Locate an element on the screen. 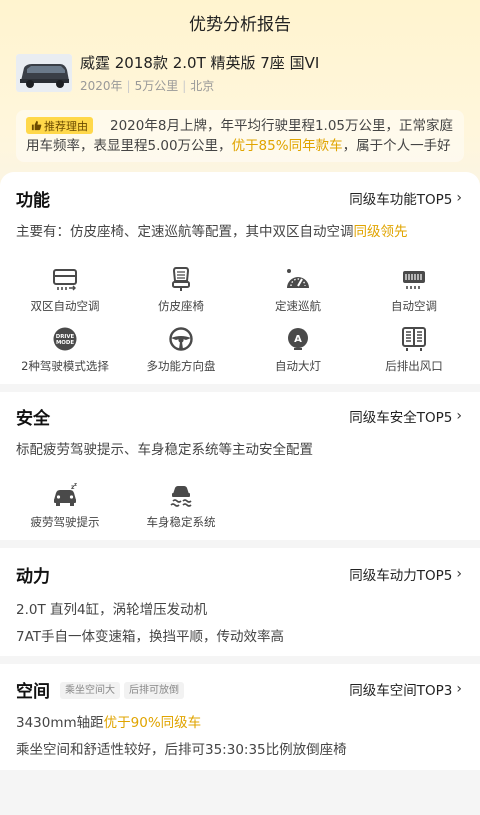 Image resolution: width=480 pixels, height=815 pixels. space-comfort: 乘坐空间和舒适性较好，后排可35:30:35比例放倒座椅 is located at coordinates (181, 750).